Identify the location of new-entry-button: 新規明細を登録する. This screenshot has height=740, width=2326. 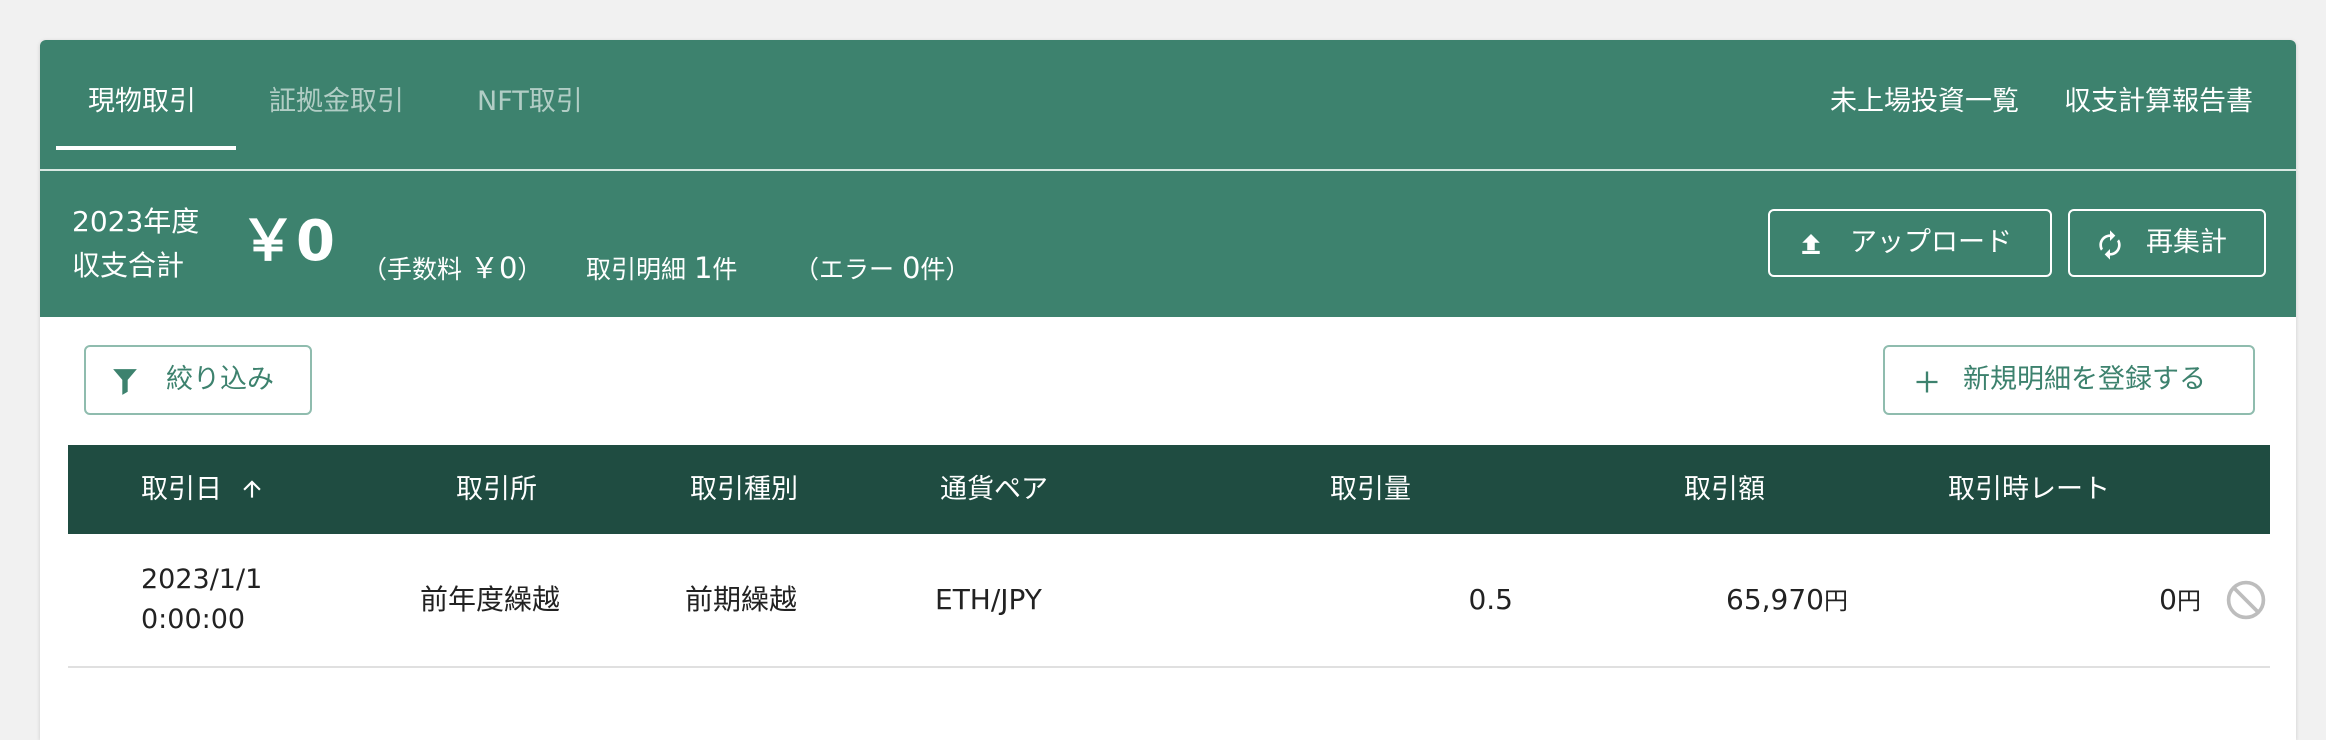
(2069, 380).